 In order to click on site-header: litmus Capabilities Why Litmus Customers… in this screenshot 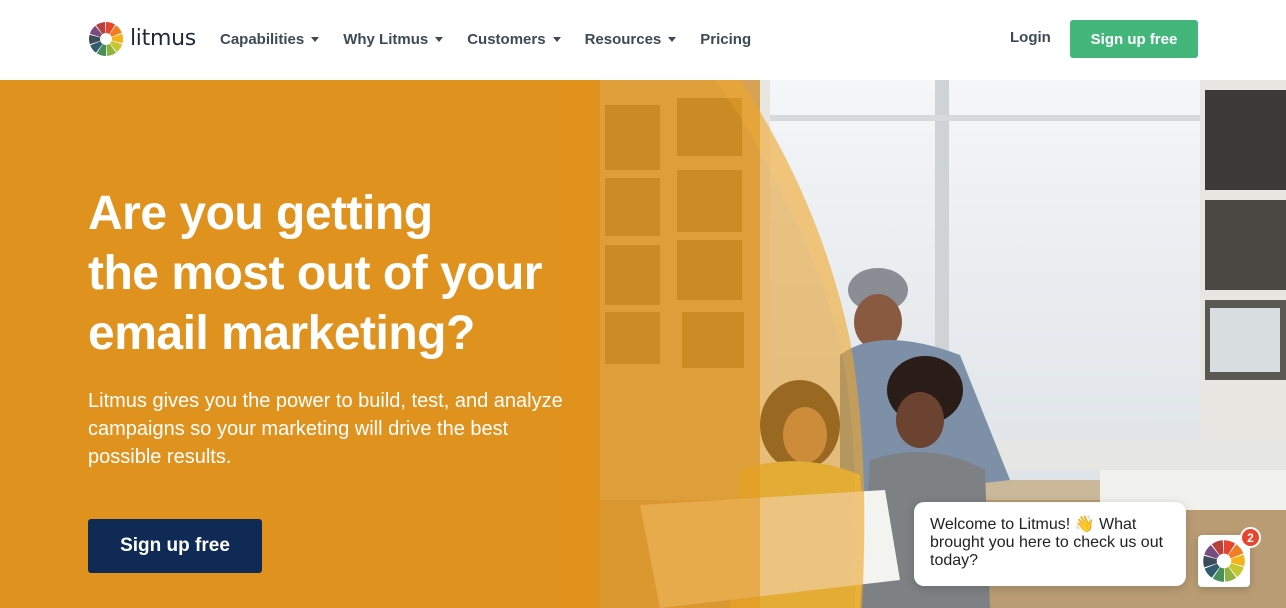, I will do `click(643, 40)`.